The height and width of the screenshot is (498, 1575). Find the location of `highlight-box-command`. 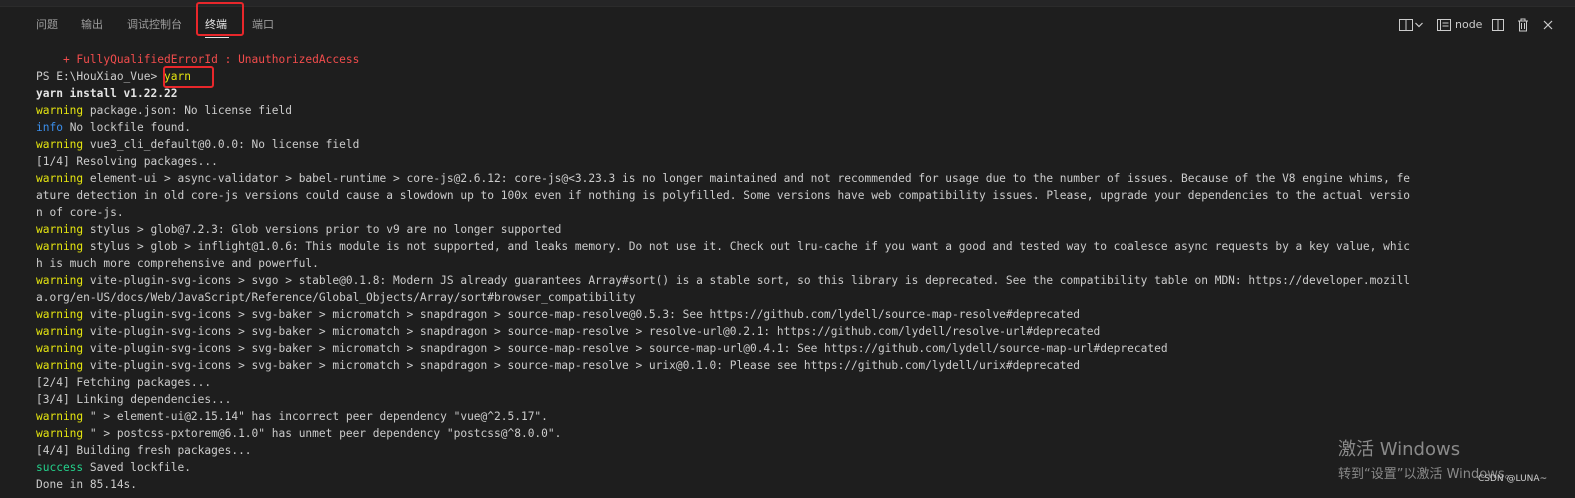

highlight-box-command is located at coordinates (188, 77).